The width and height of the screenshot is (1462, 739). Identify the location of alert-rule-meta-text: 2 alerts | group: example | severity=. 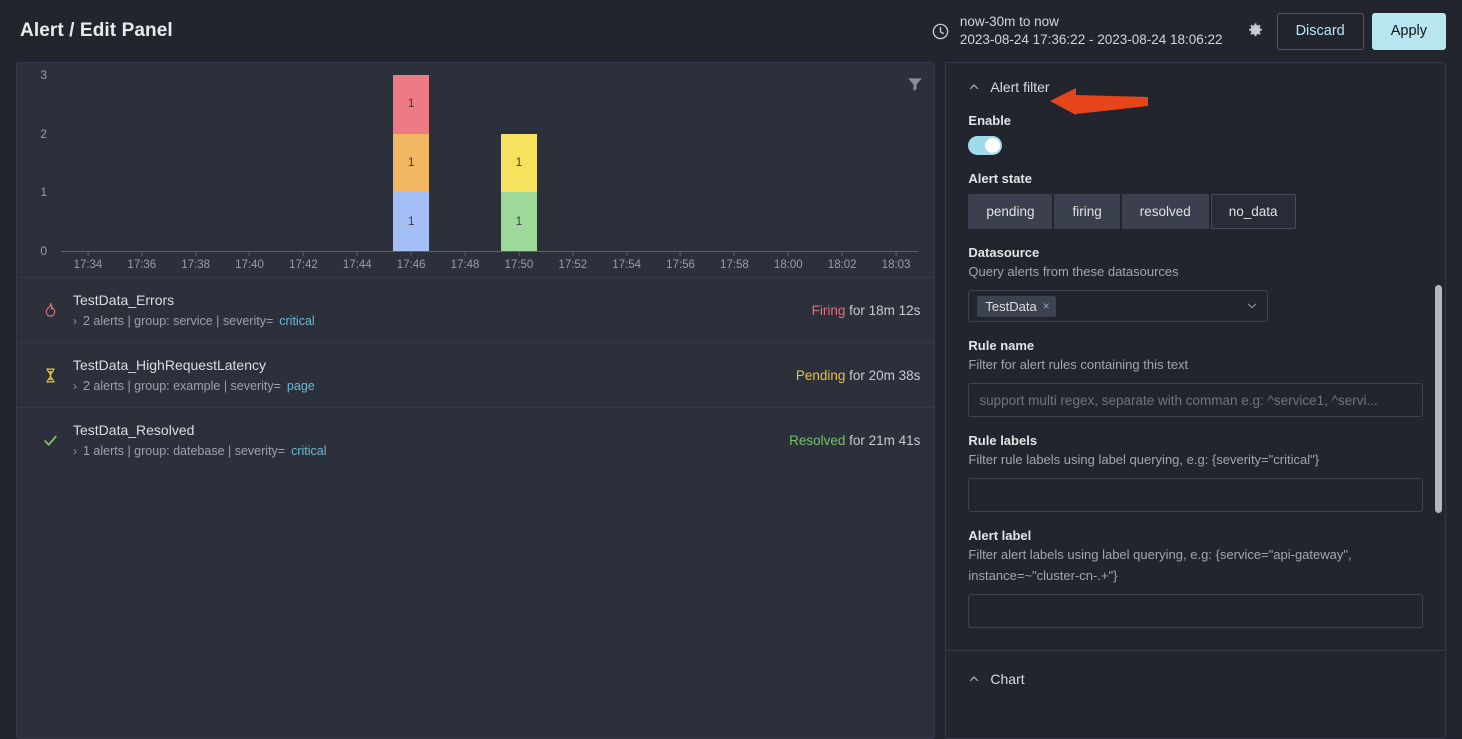
(182, 386).